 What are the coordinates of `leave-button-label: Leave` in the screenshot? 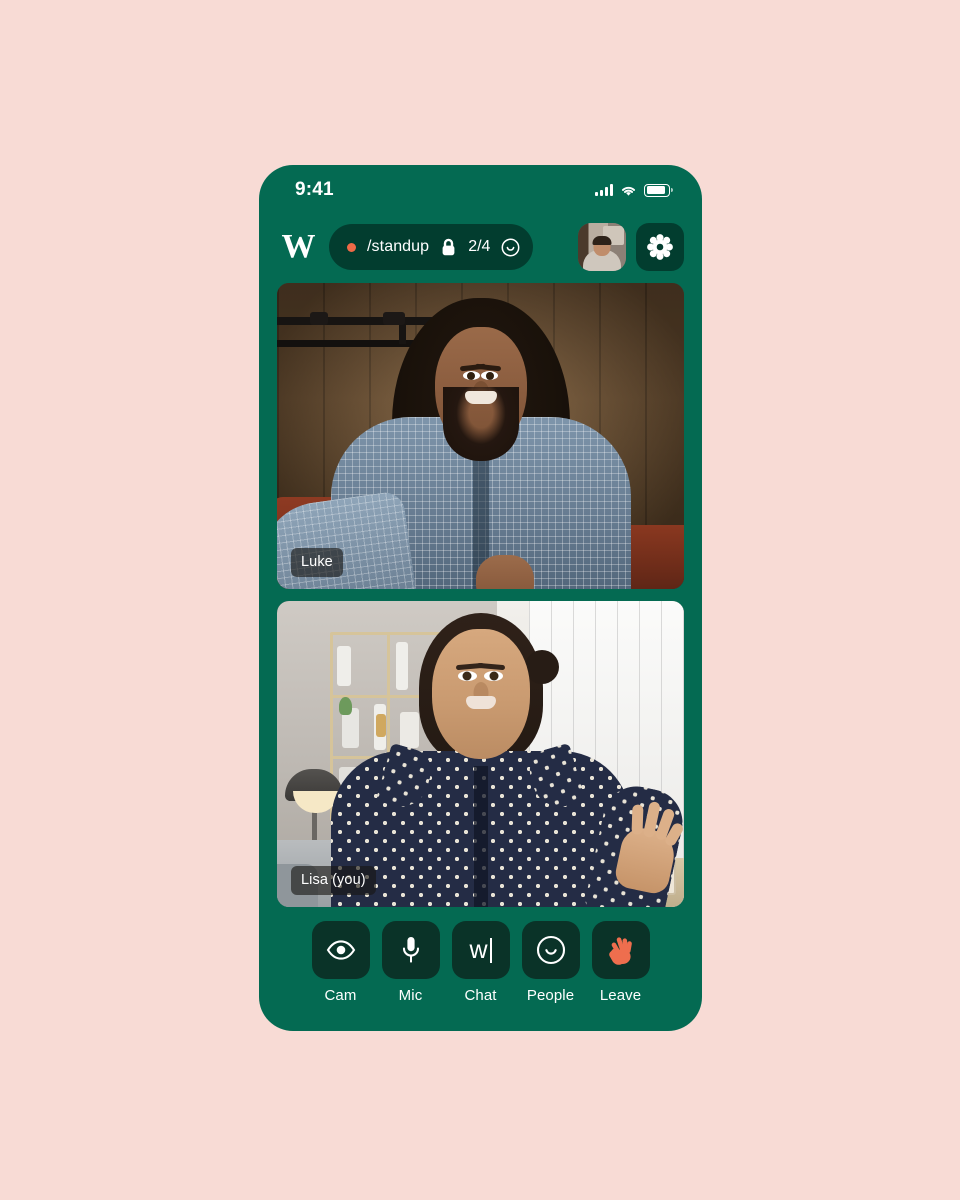 It's located at (620, 995).